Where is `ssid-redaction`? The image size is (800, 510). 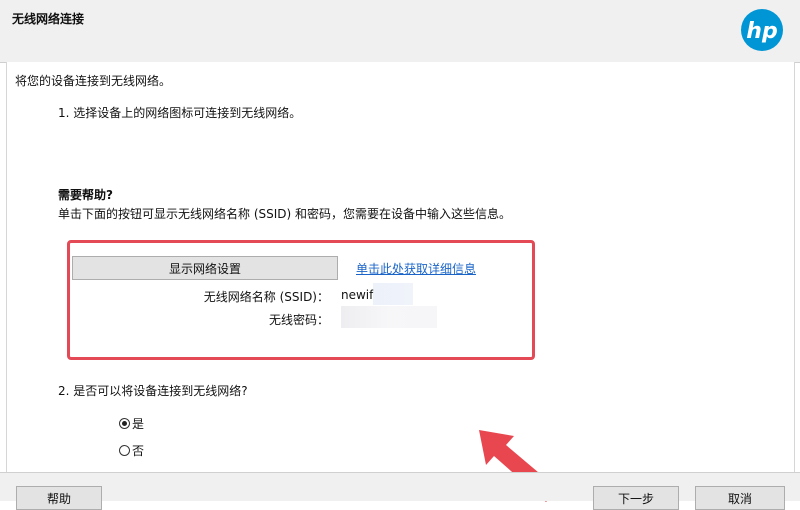
ssid-redaction is located at coordinates (393, 294).